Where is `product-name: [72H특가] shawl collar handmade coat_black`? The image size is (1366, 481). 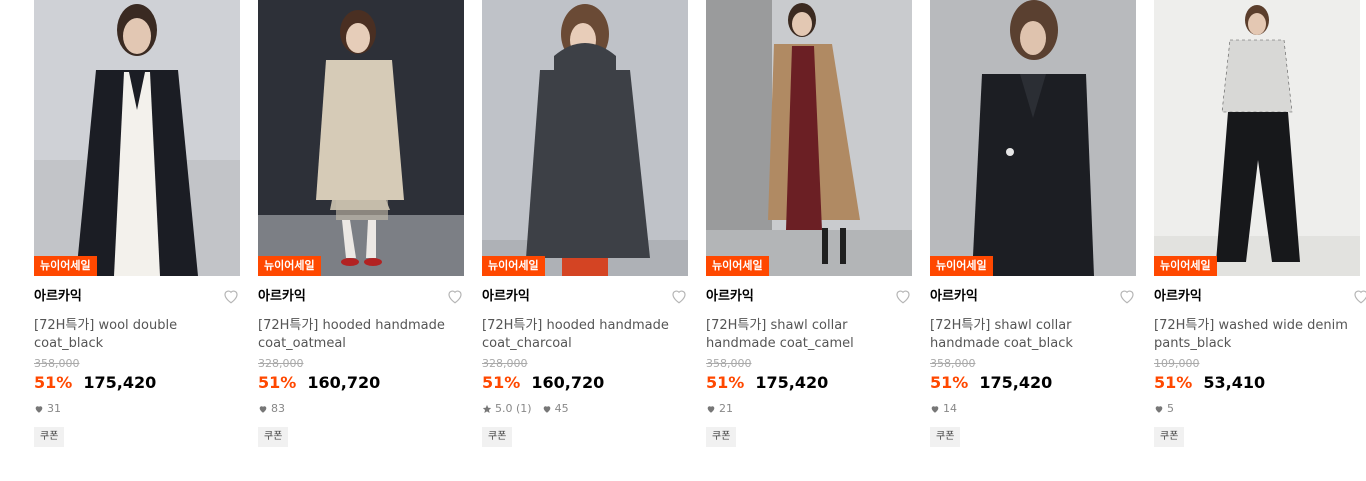
product-name: [72H특가] shawl collar handmade coat_black is located at coordinates (1033, 335).